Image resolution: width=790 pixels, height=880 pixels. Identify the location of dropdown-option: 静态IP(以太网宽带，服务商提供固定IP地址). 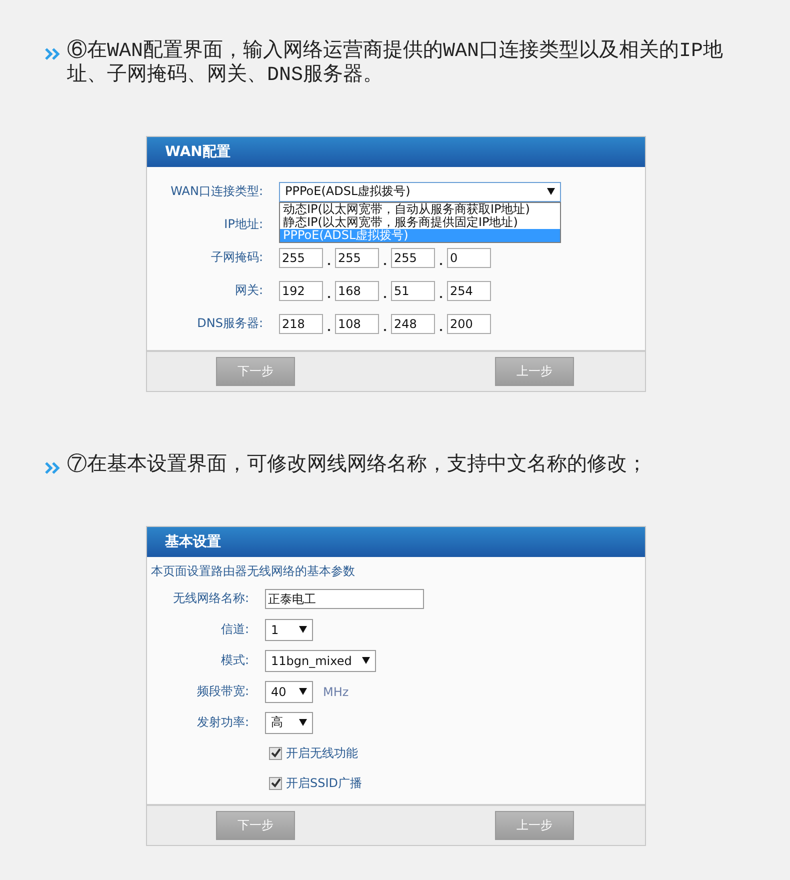
(420, 222).